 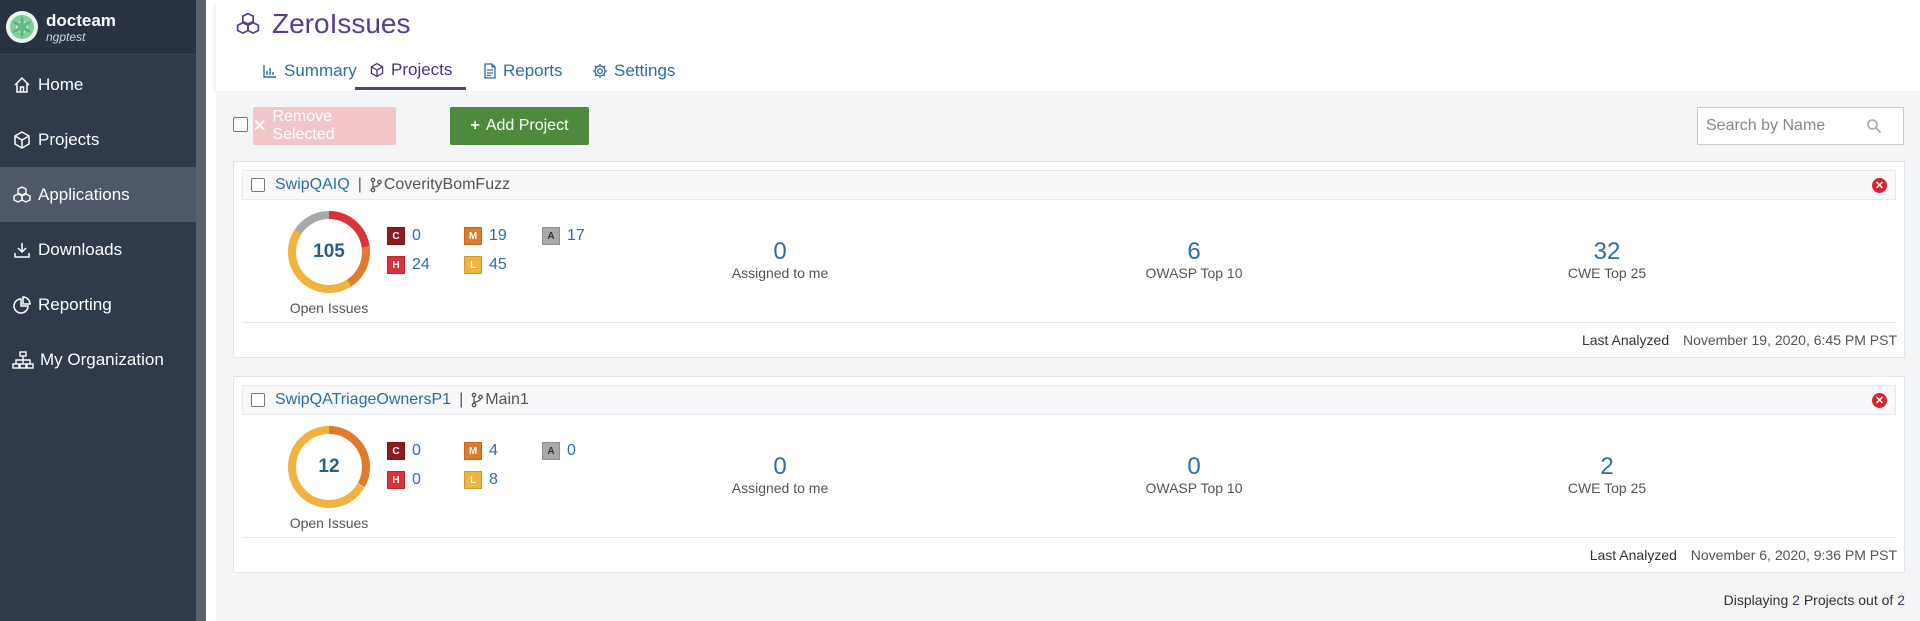 I want to click on sidebar-item-label: Projects, so click(x=69, y=139).